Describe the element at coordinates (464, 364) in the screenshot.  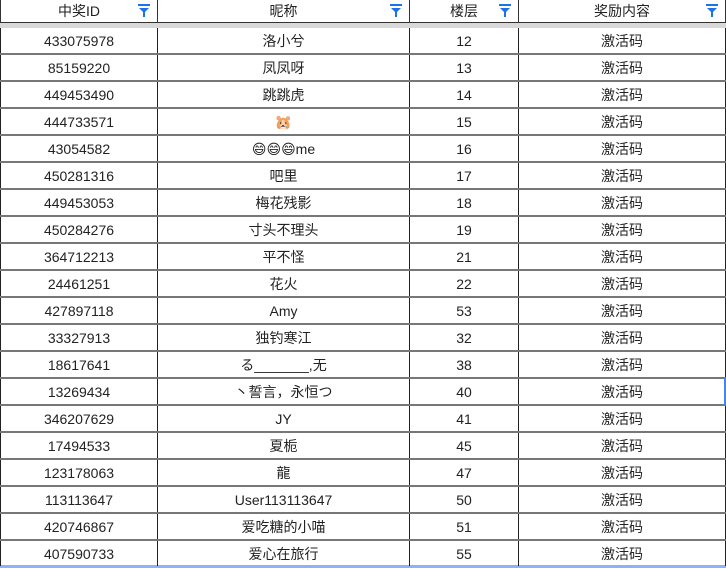
I see `floor-cell: 38` at that location.